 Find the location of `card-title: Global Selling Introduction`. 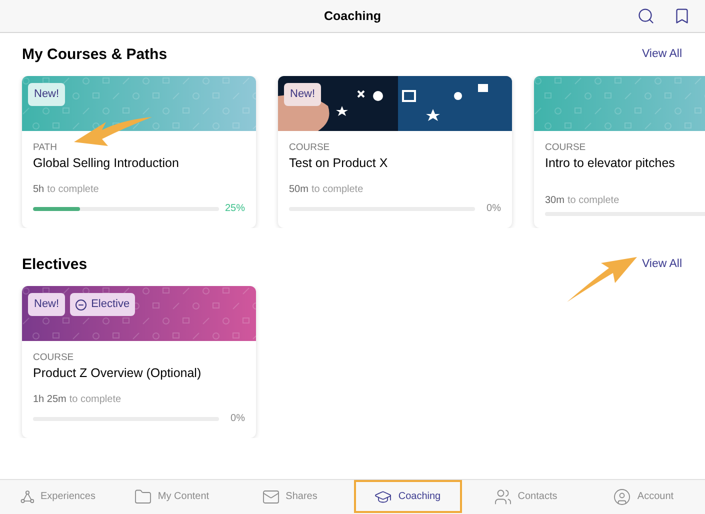

card-title: Global Selling Introduction is located at coordinates (106, 163).